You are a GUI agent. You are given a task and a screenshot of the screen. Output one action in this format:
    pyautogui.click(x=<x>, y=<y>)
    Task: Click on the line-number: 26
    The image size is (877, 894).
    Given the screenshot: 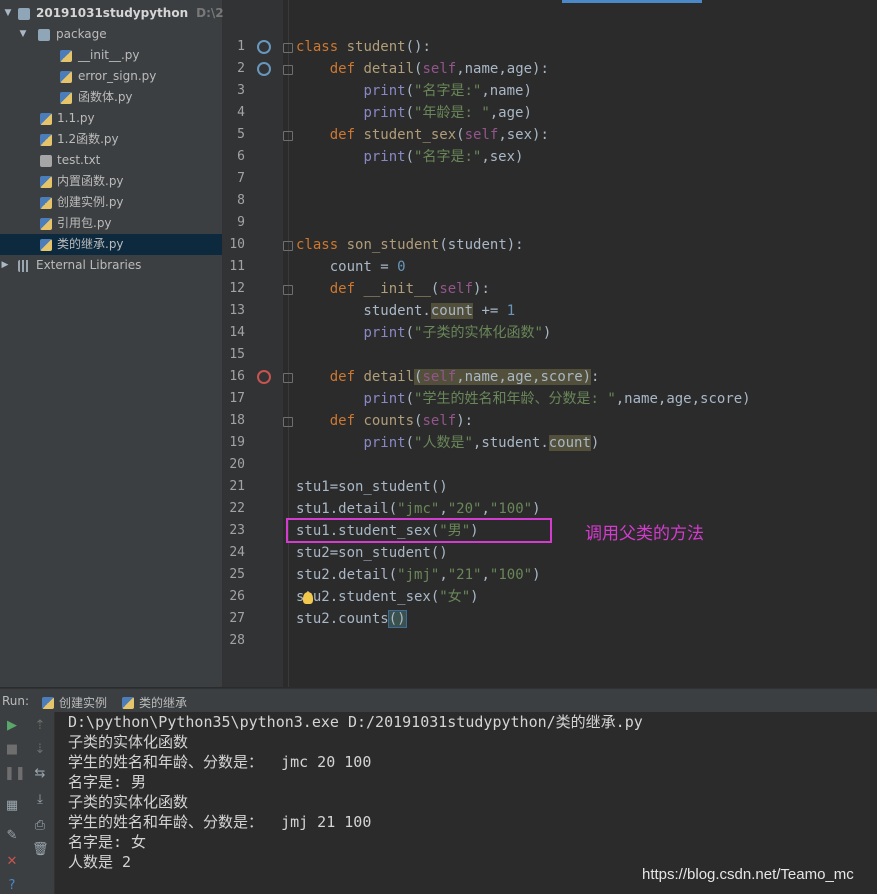 What is the action you would take?
    pyautogui.click(x=237, y=596)
    